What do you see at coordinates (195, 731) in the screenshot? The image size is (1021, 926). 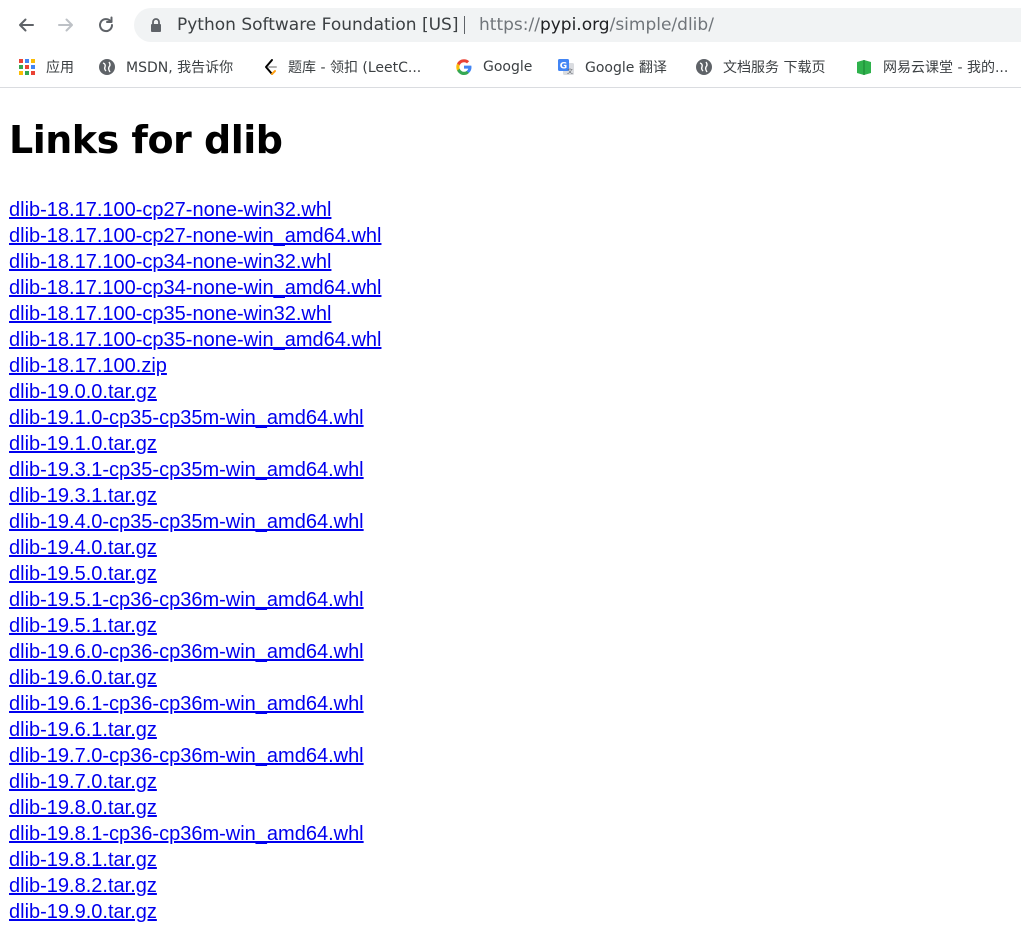 I see `package-file-link: dlib-19.6.1.tar.gz` at bounding box center [195, 731].